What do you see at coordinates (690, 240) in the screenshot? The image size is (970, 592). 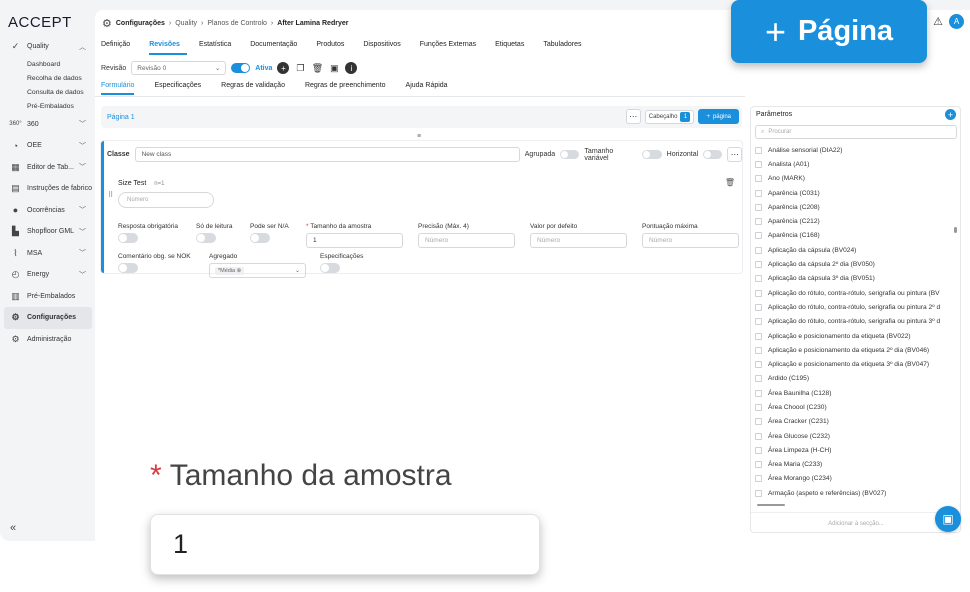 I see `pontuacao-input: Número` at bounding box center [690, 240].